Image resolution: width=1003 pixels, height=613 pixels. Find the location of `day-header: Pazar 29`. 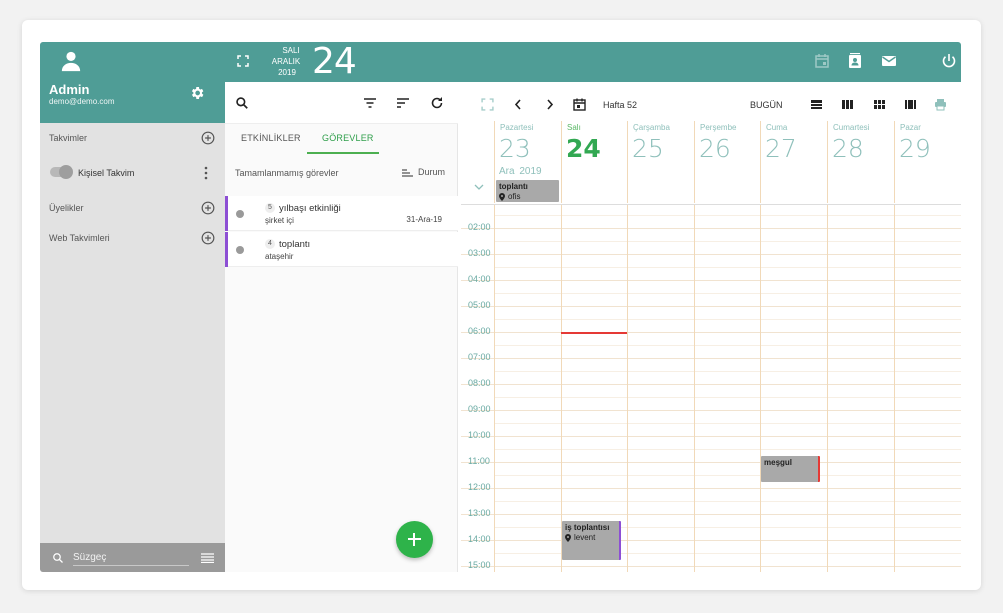

day-header: Pazar 29 is located at coordinates (927, 162).